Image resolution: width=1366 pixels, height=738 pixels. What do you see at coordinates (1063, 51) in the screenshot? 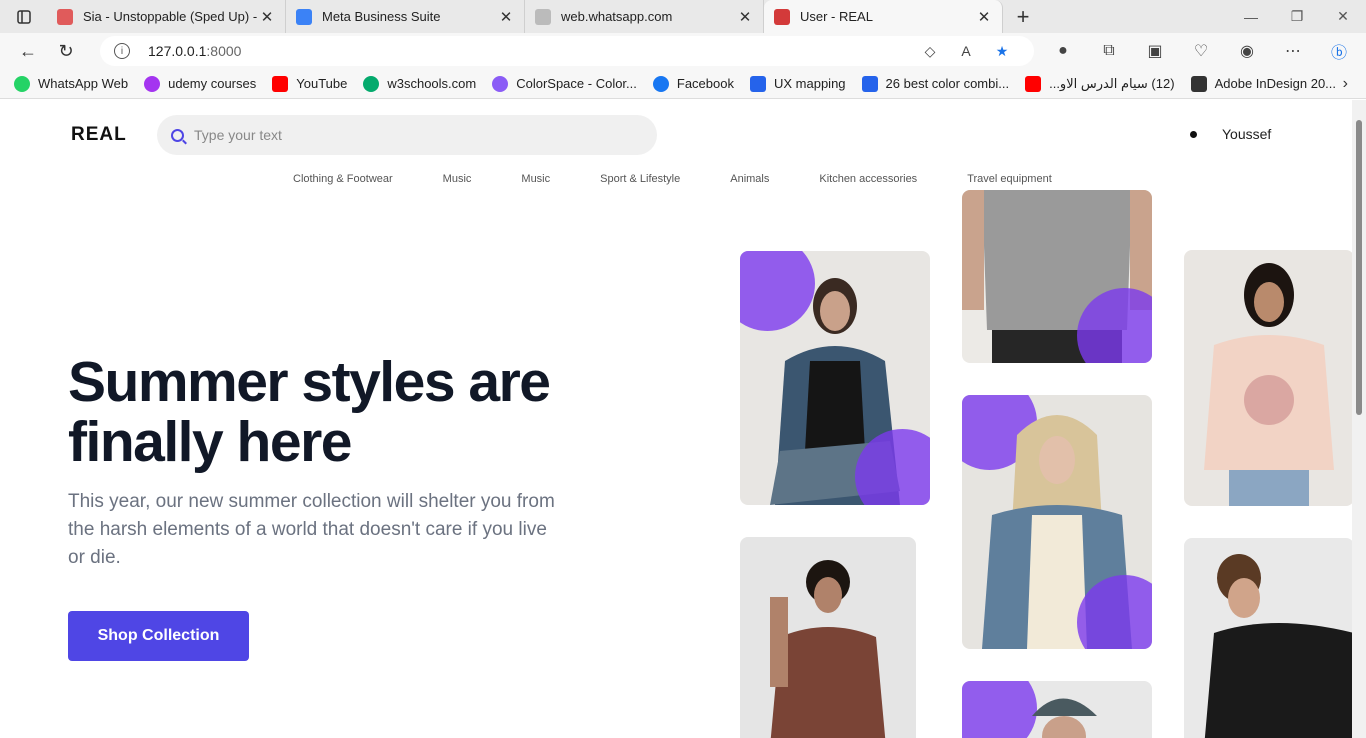
I see `cookie-extension-icon: ●` at bounding box center [1063, 51].